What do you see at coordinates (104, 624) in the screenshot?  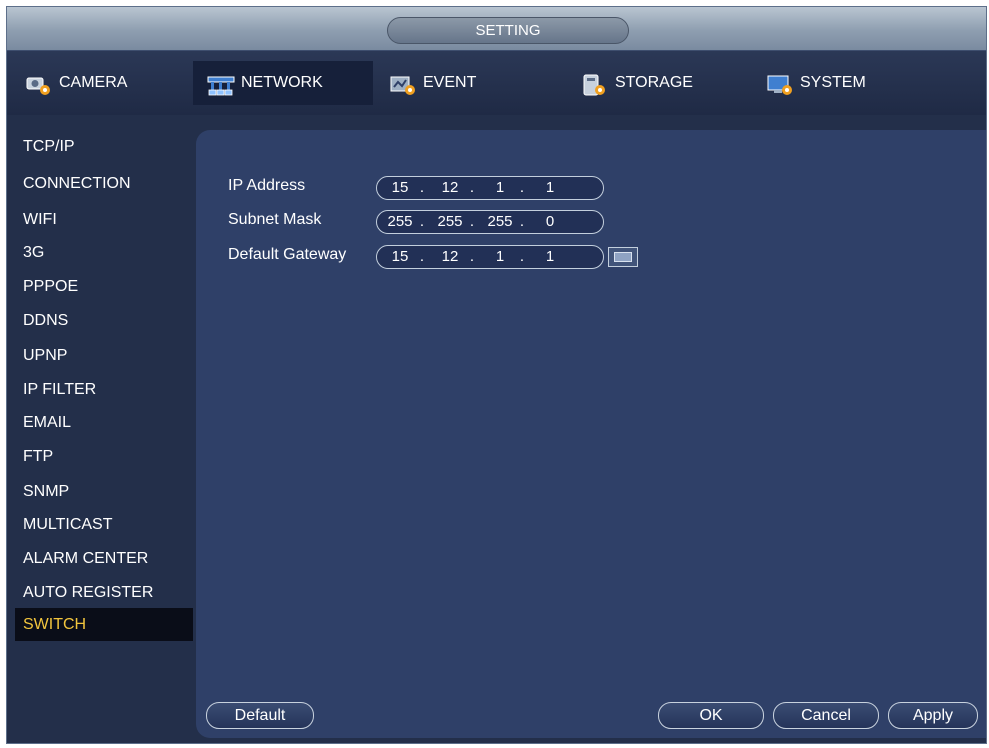 I see `sidebar-item-switch: SWITCH` at bounding box center [104, 624].